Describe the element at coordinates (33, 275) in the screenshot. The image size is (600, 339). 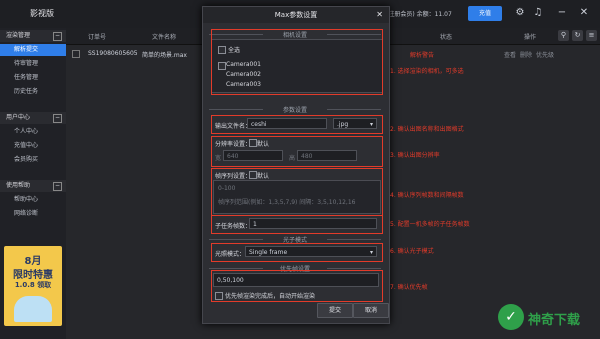
I see `promo-line2: 限时特惠` at that location.